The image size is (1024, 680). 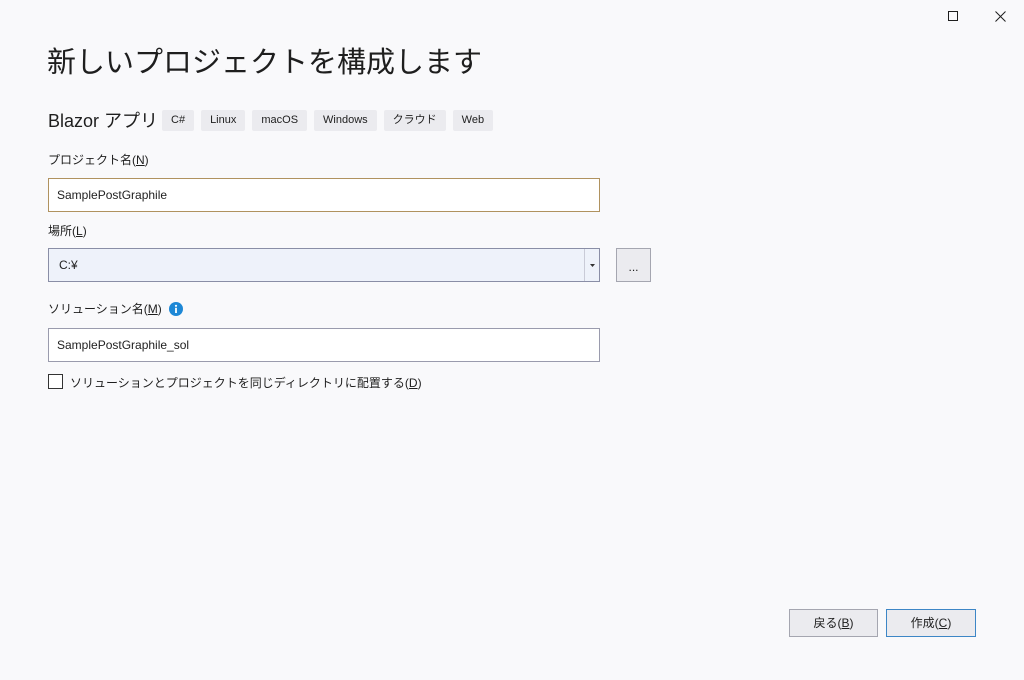 What do you see at coordinates (413, 383) in the screenshot?
I see `same-directory-access-key: D` at bounding box center [413, 383].